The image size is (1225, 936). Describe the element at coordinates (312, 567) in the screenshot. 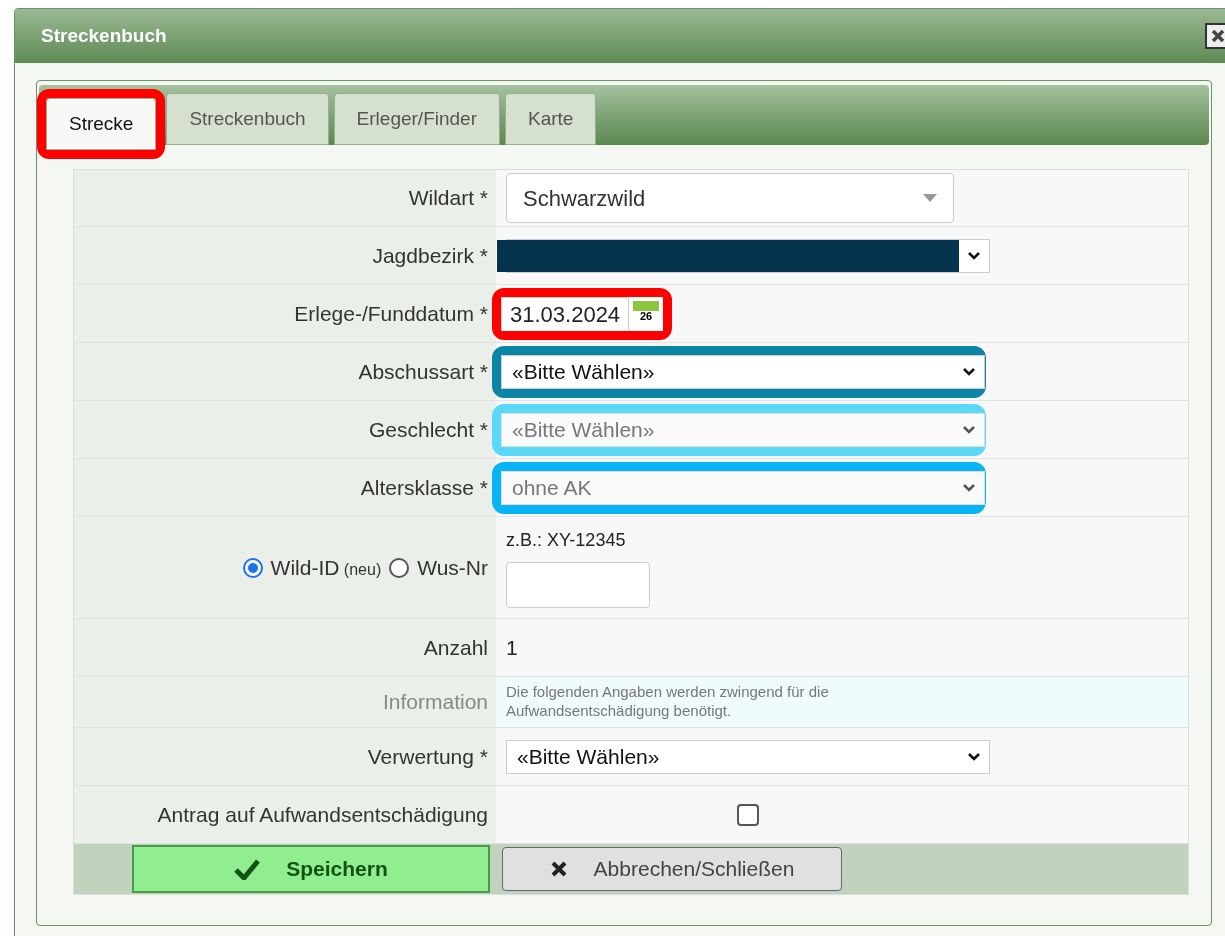

I see `radio-option: Wild-ID (neu)` at that location.